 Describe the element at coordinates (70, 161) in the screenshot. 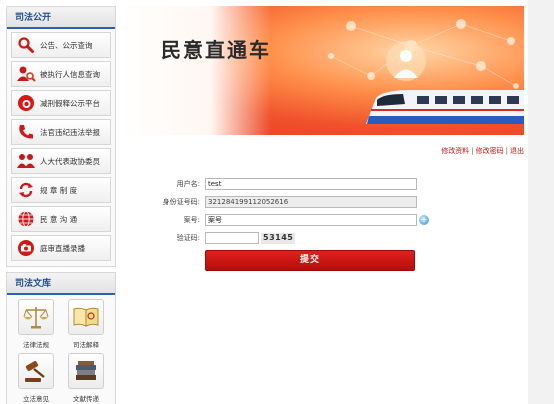

I see `menu-item-label: 人大代表政协委员` at that location.